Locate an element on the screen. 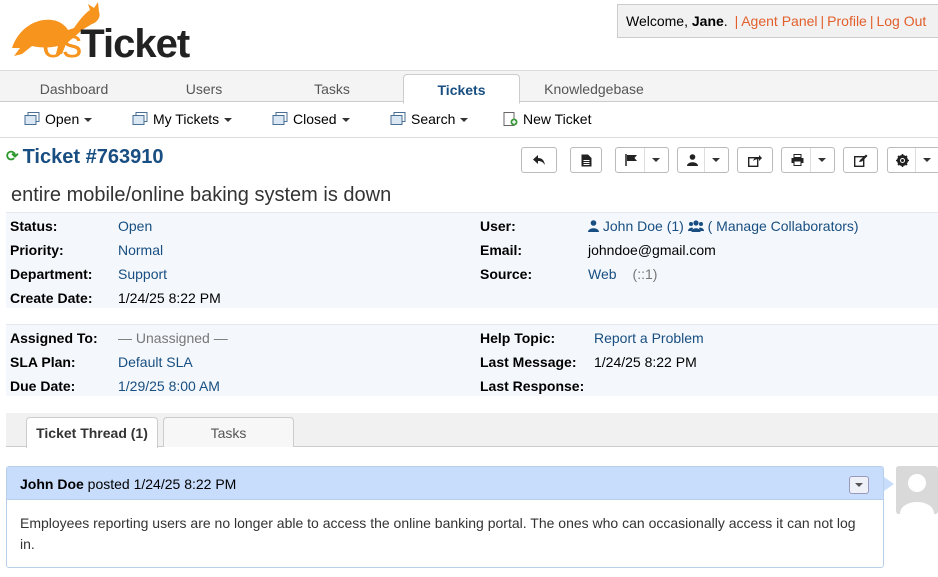 The width and height of the screenshot is (938, 577). welcome-suffix: . is located at coordinates (727, 21).